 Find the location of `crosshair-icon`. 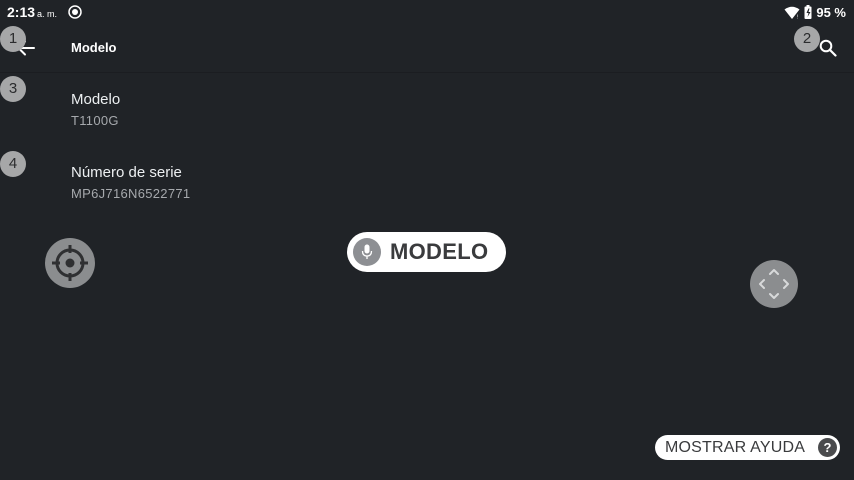

crosshair-icon is located at coordinates (70, 263).